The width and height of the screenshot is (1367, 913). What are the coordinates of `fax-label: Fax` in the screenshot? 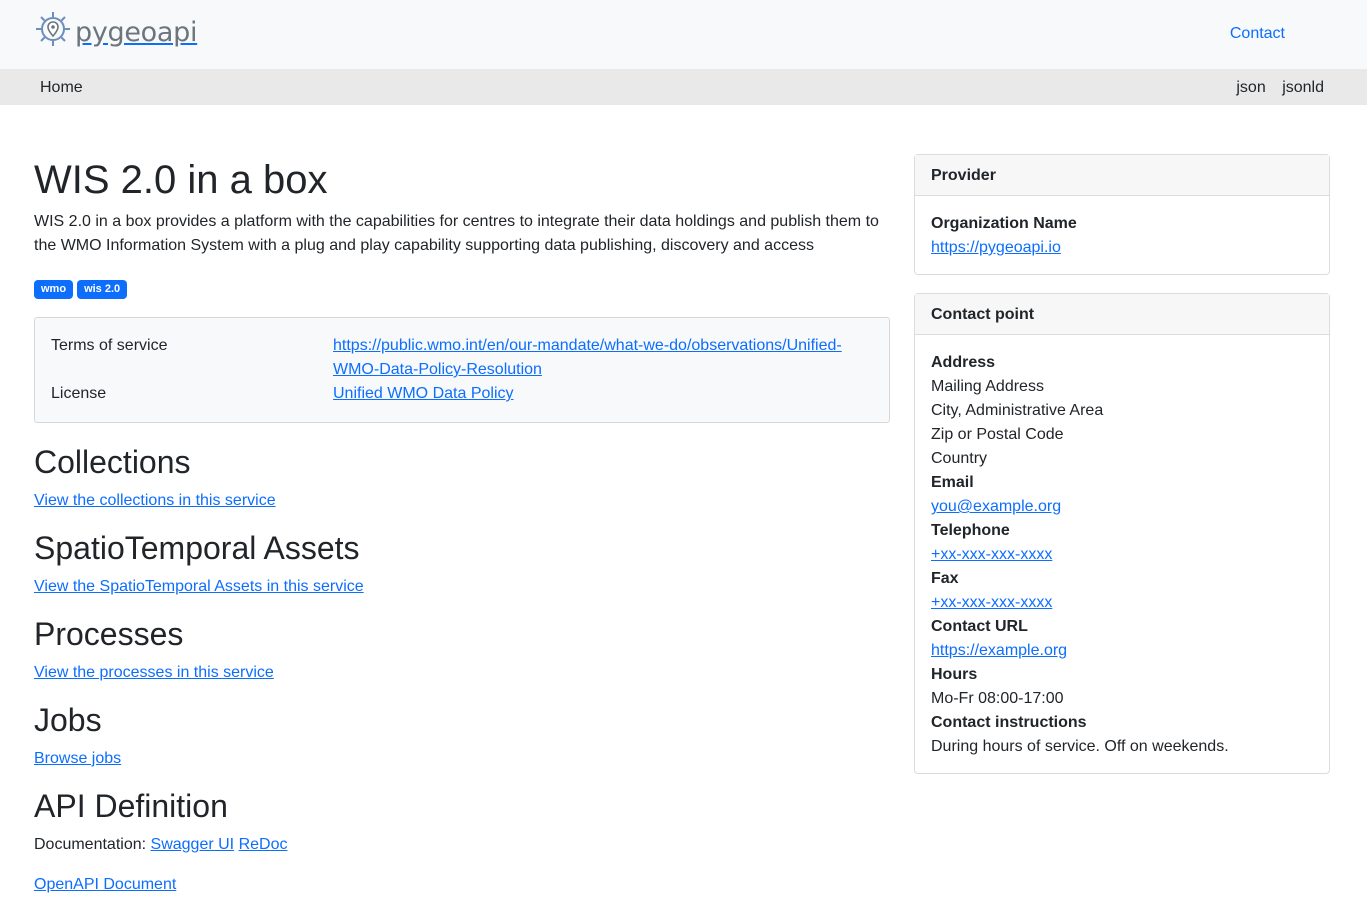 It's located at (945, 578).